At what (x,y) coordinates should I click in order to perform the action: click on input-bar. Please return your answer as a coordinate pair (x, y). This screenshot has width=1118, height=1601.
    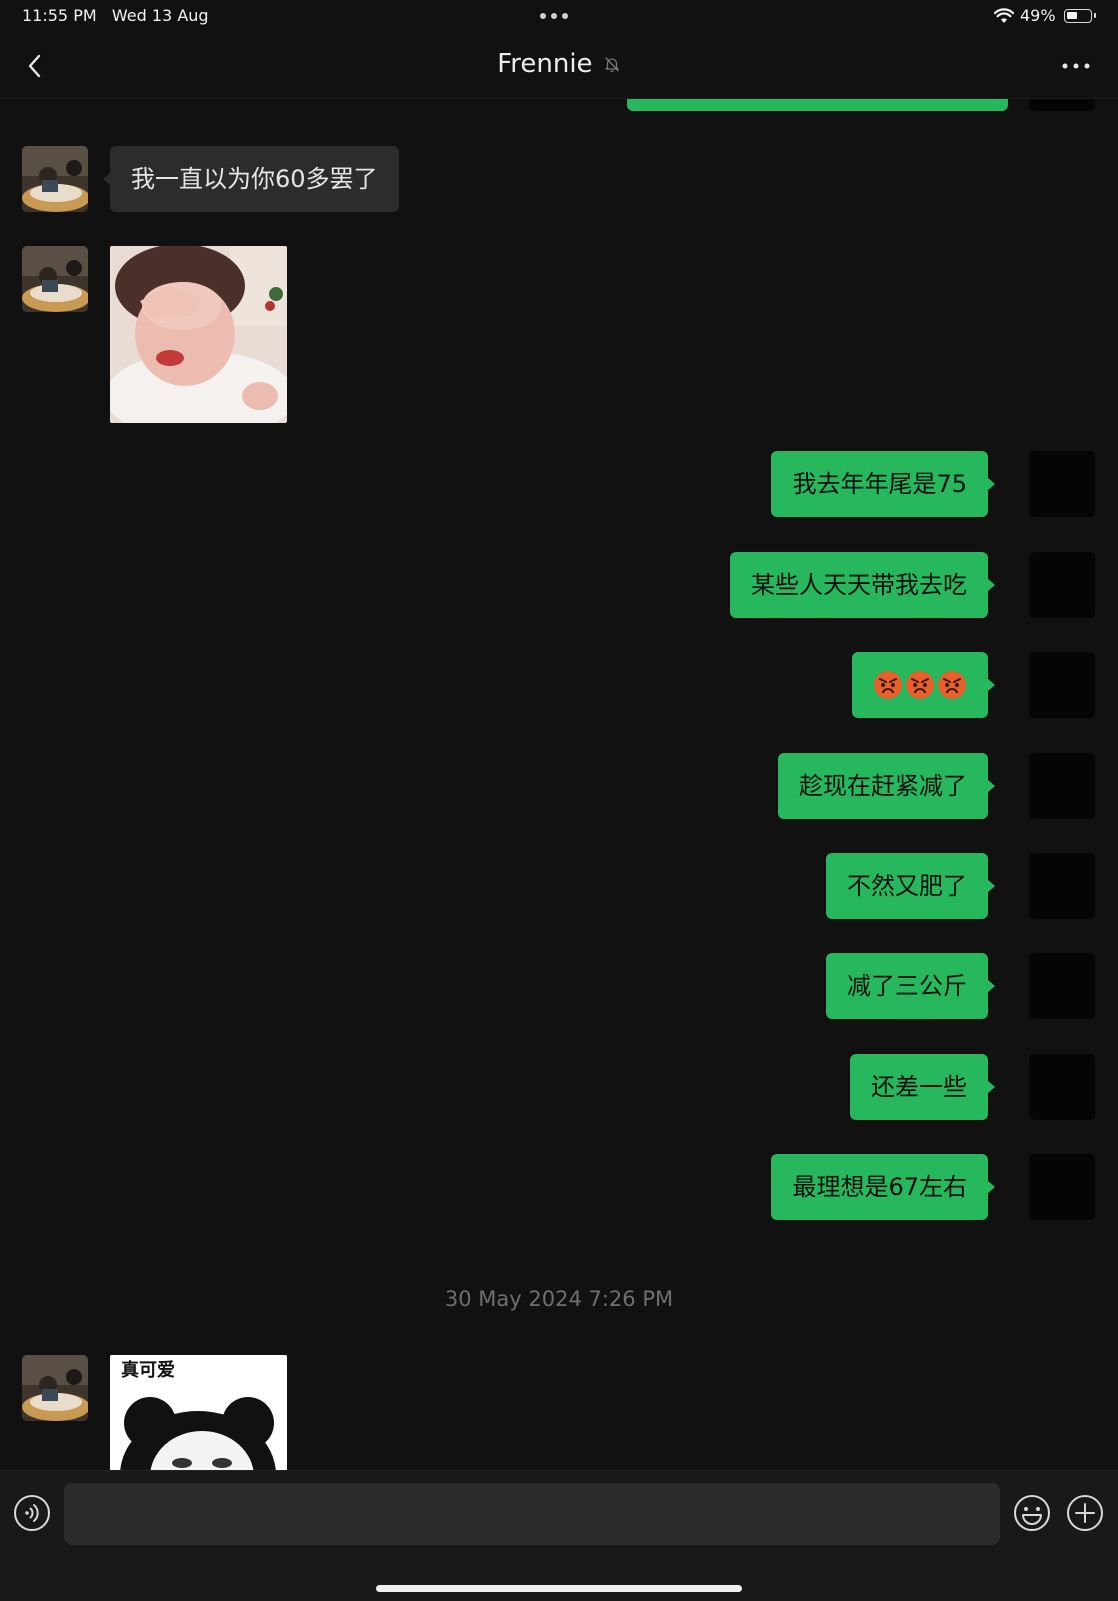
    Looking at the image, I should click on (559, 1535).